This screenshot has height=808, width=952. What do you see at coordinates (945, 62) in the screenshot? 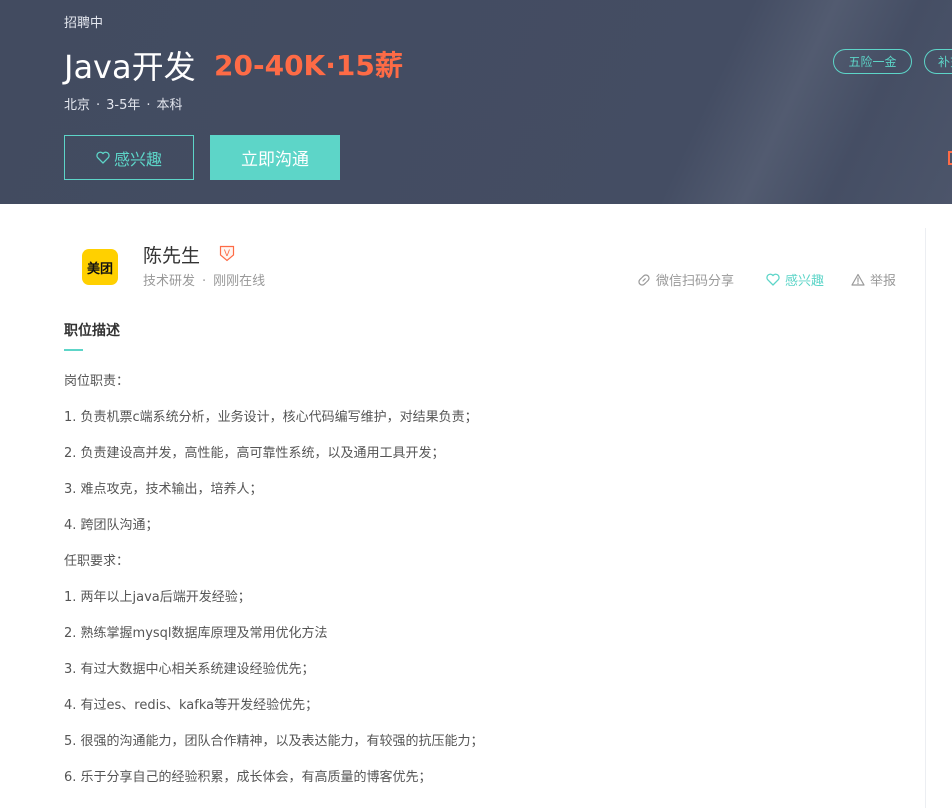
I see `benefit-tag-label: 补充医疗保险` at bounding box center [945, 62].